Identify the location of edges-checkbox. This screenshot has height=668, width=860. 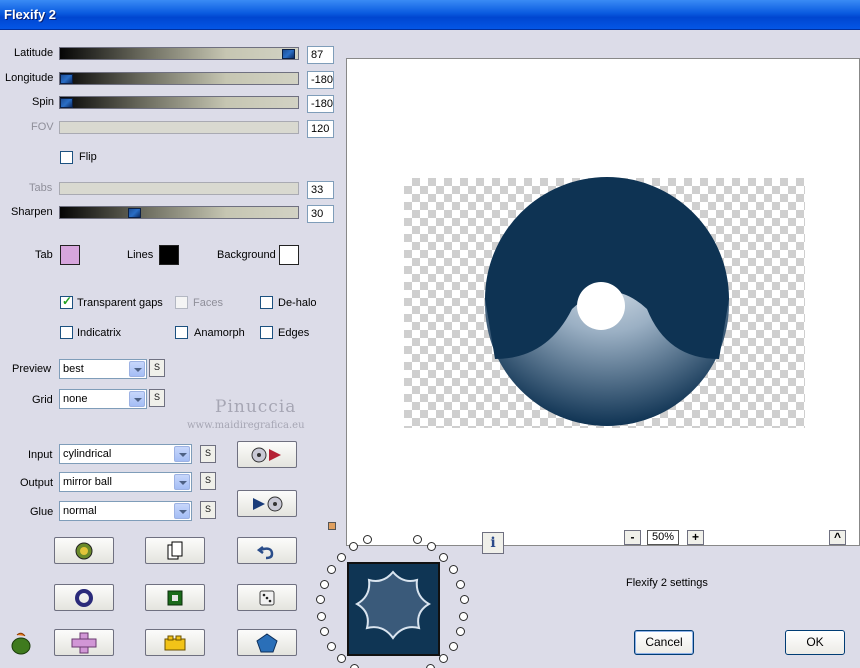
(266, 332).